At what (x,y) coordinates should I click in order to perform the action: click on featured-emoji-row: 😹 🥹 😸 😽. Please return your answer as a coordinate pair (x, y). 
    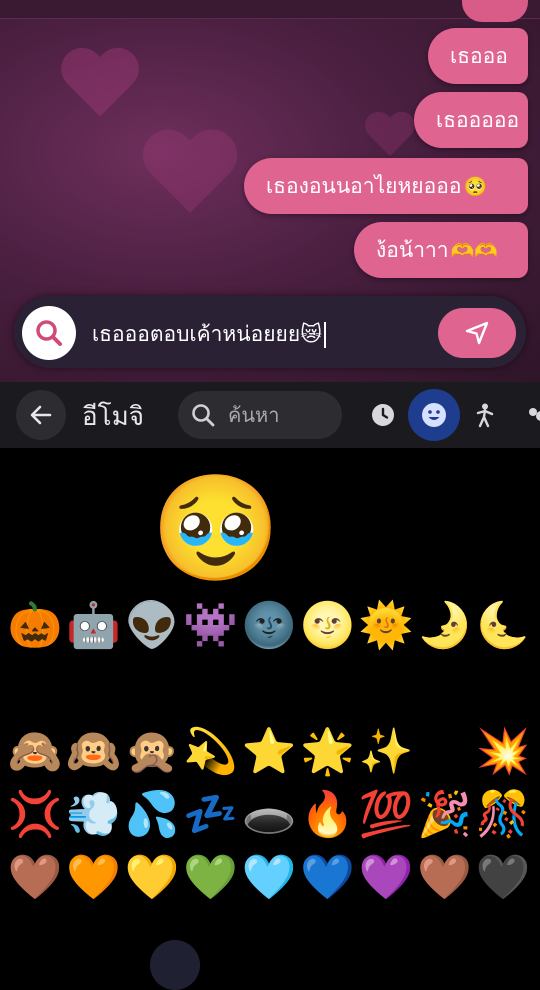
    Looking at the image, I should click on (270, 529).